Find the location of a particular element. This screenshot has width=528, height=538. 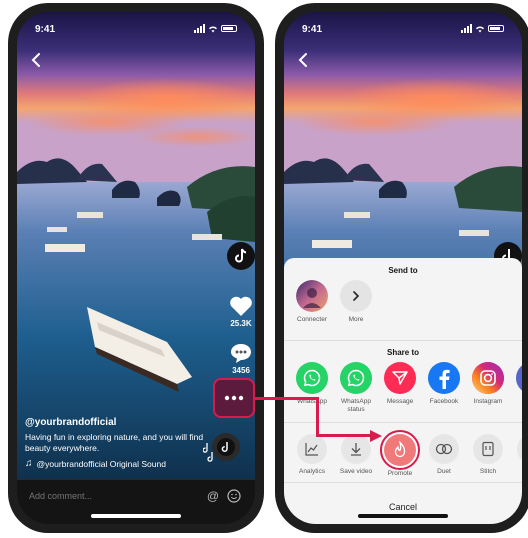

tool-label: Analytics is located at coordinates (311, 471).